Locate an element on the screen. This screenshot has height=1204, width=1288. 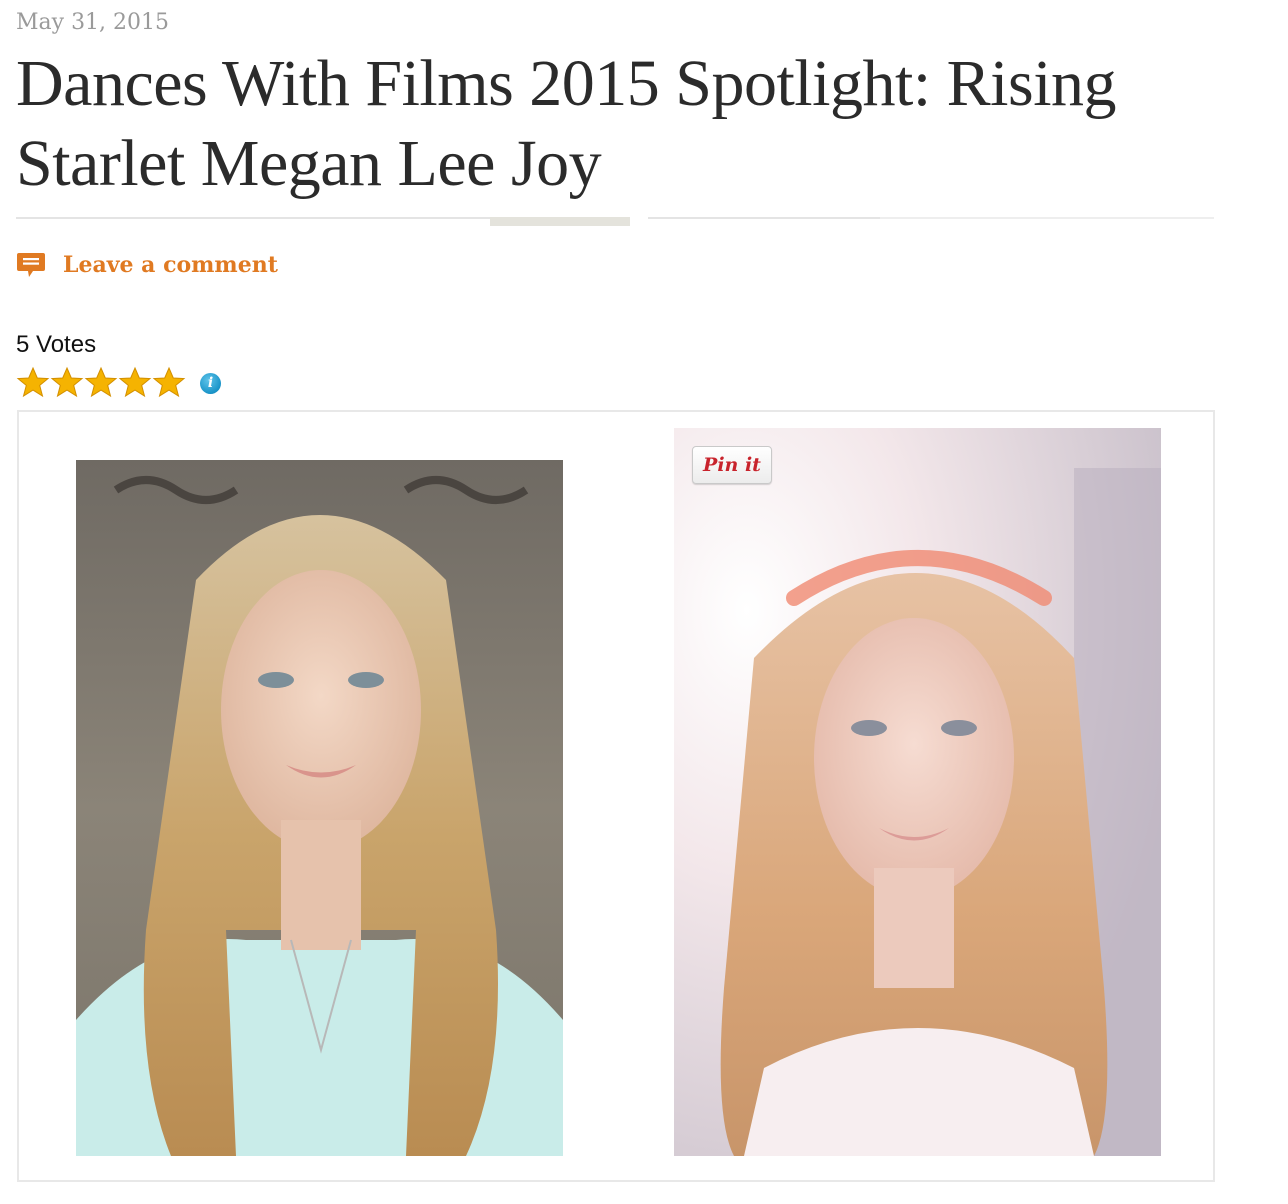
title-rule-accent is located at coordinates (560, 221).